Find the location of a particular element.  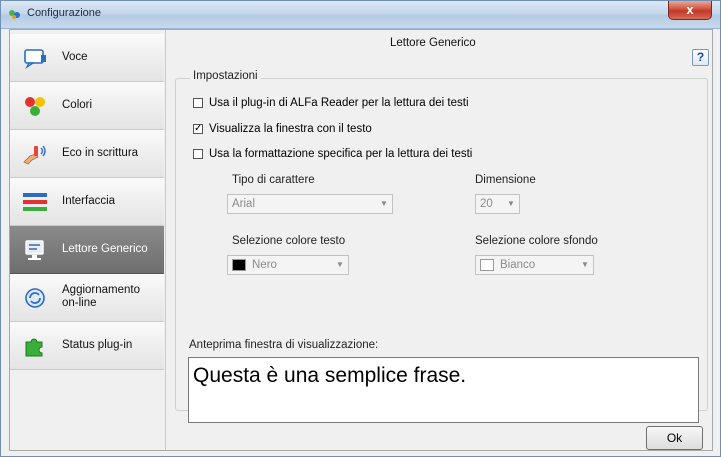

text-color-select: Nero ▼ is located at coordinates (288, 265).